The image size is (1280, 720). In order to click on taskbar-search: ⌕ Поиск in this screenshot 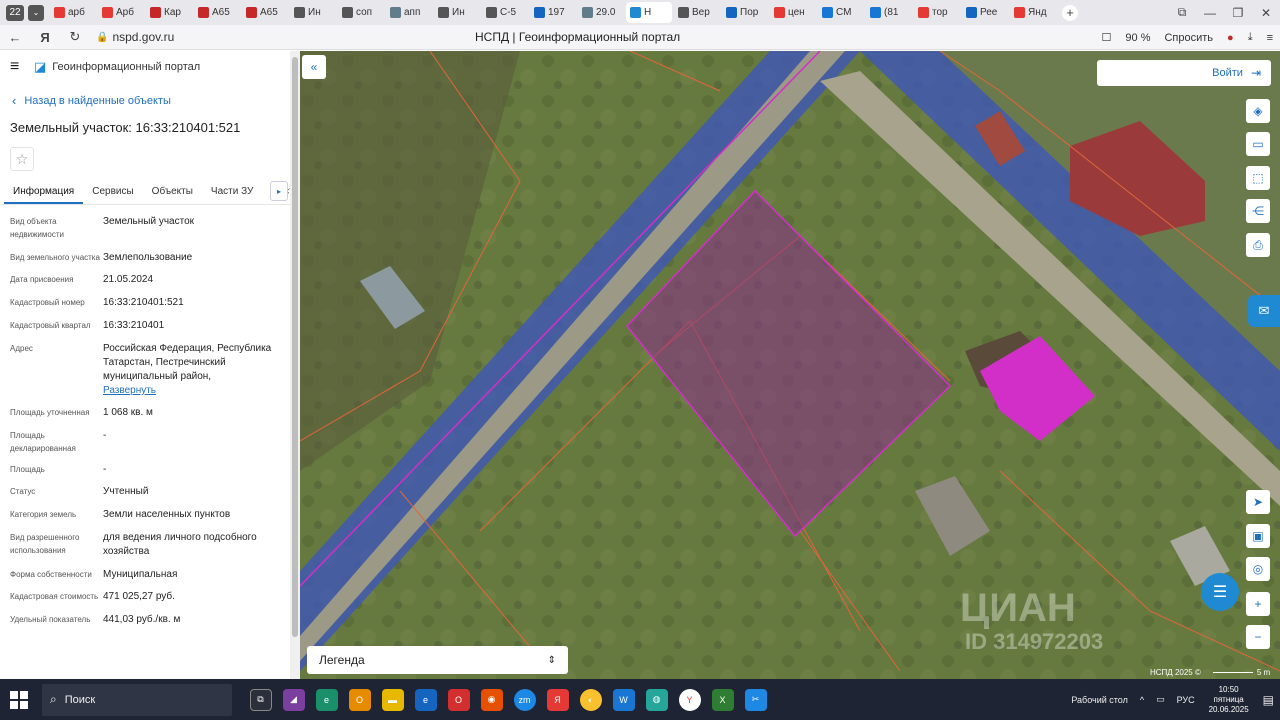, I will do `click(137, 699)`.